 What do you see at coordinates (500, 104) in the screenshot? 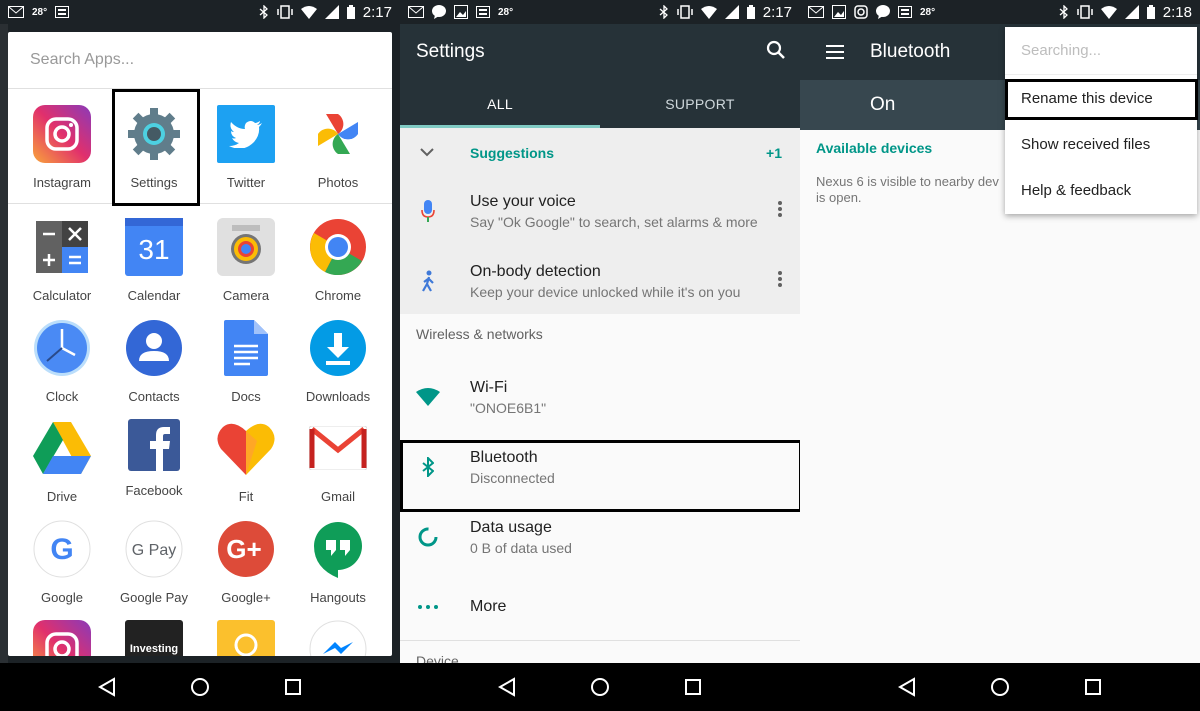
I see `tab-all: ALL` at bounding box center [500, 104].